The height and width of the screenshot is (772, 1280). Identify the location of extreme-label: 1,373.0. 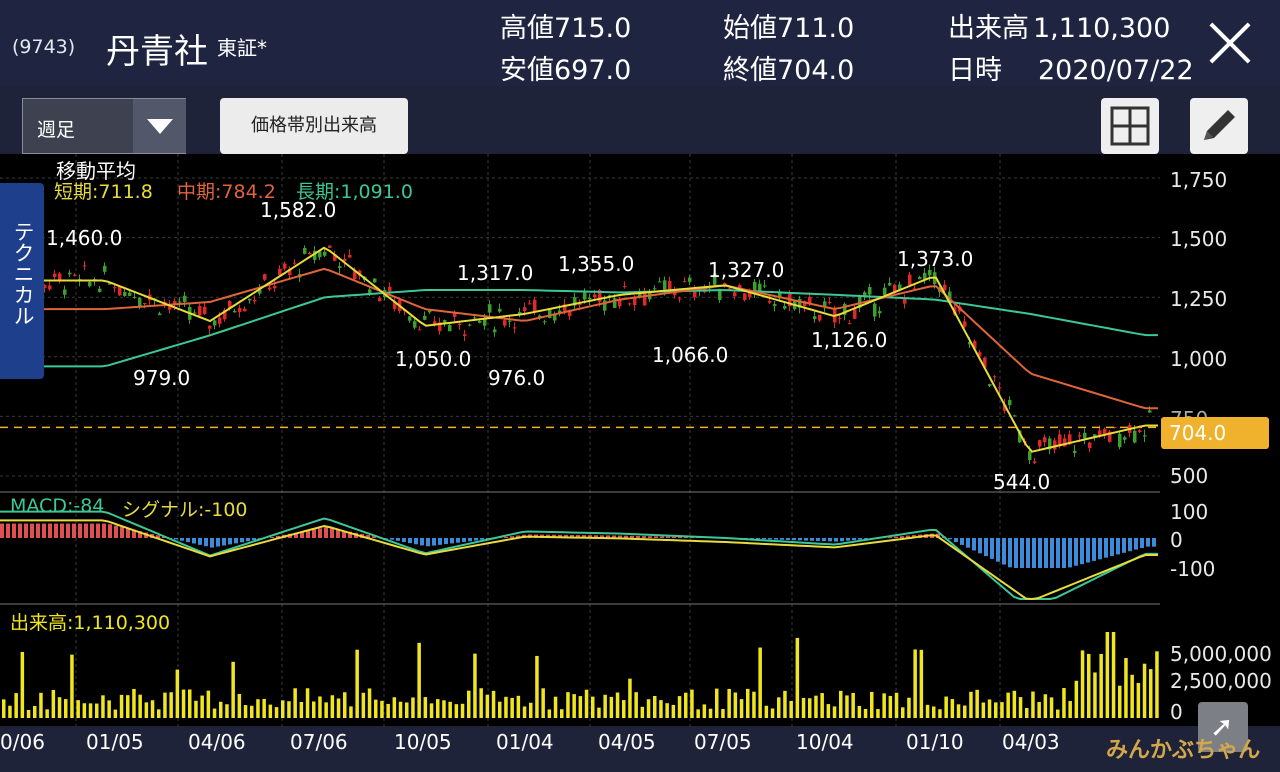
(935, 259).